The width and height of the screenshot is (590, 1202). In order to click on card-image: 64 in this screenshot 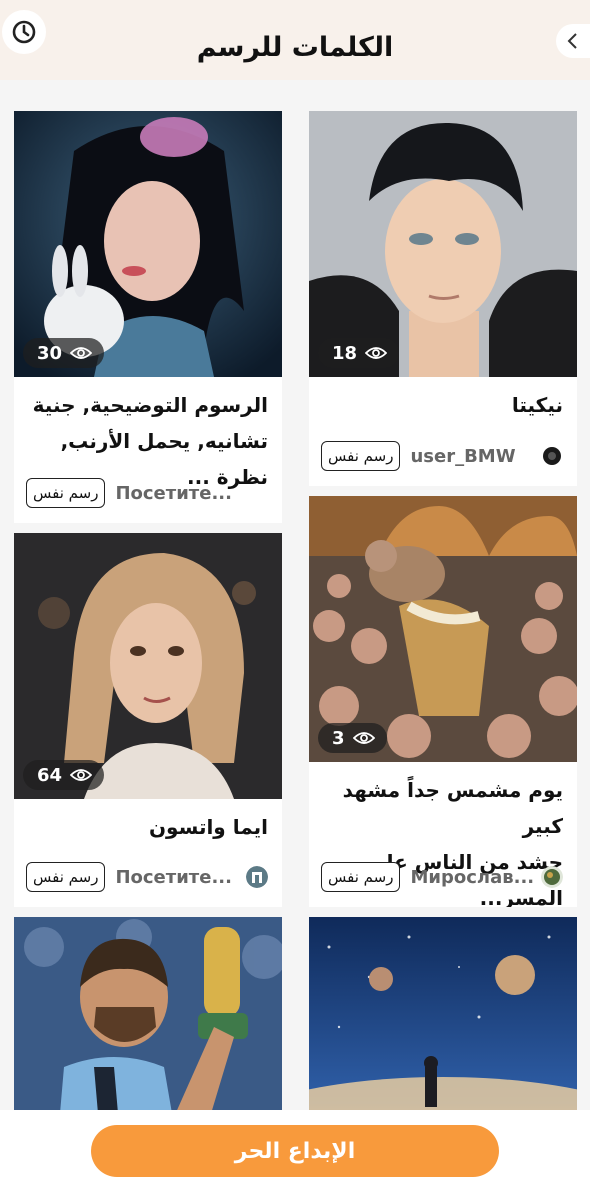, I will do `click(148, 666)`.